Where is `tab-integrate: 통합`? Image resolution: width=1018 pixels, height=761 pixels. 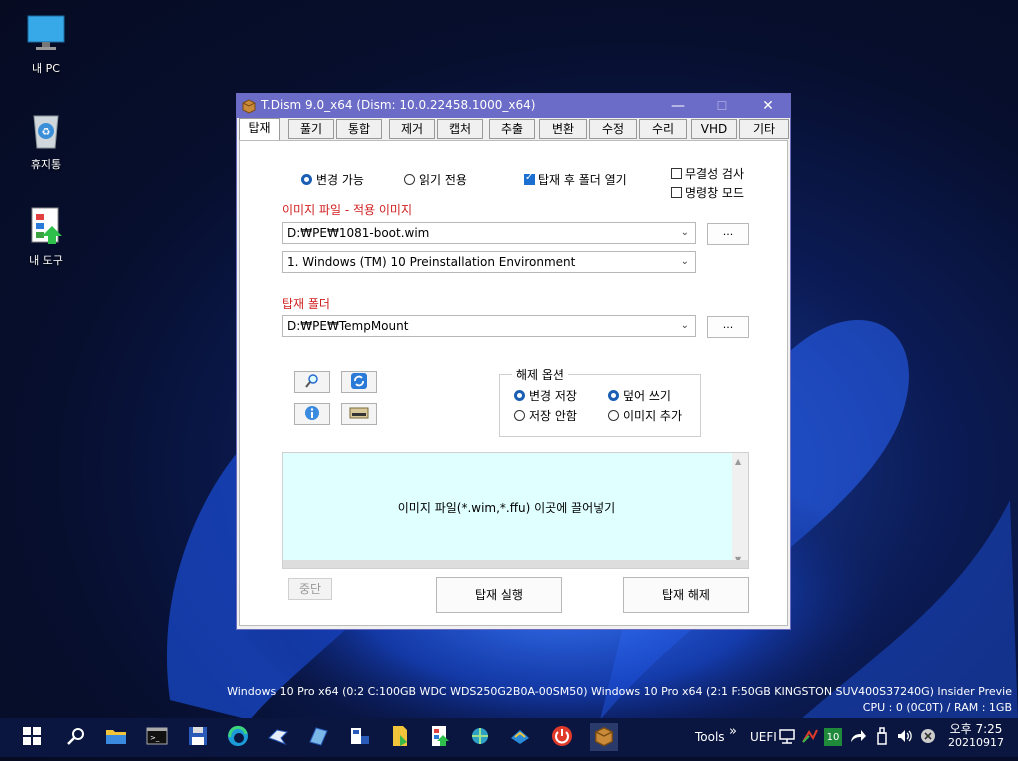
tab-integrate: 통합 is located at coordinates (359, 129).